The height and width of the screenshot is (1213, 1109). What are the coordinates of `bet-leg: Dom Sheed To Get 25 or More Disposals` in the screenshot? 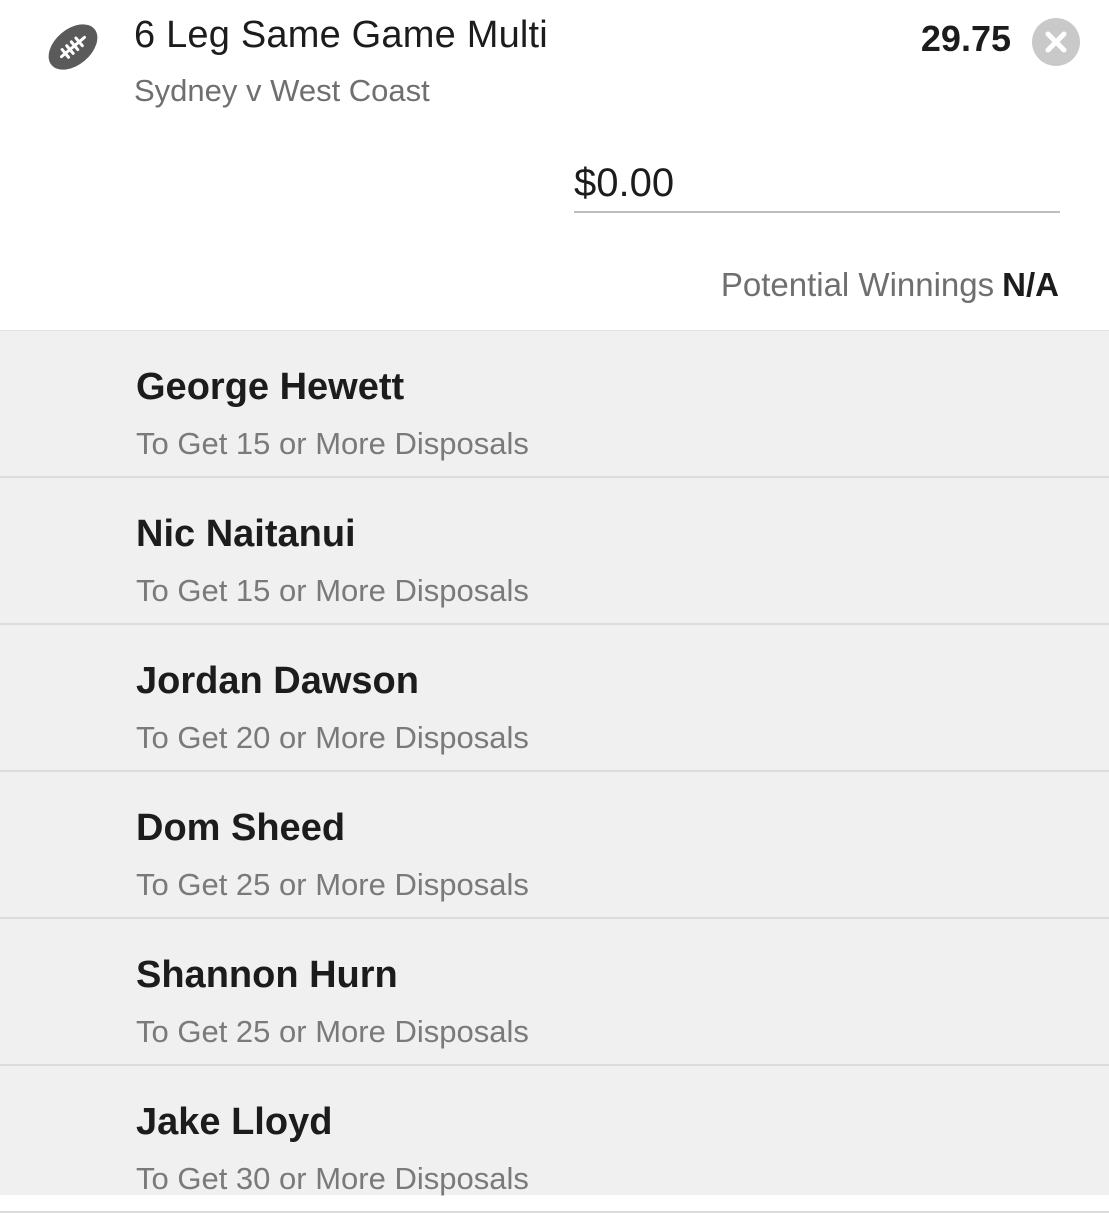 It's located at (554, 845).